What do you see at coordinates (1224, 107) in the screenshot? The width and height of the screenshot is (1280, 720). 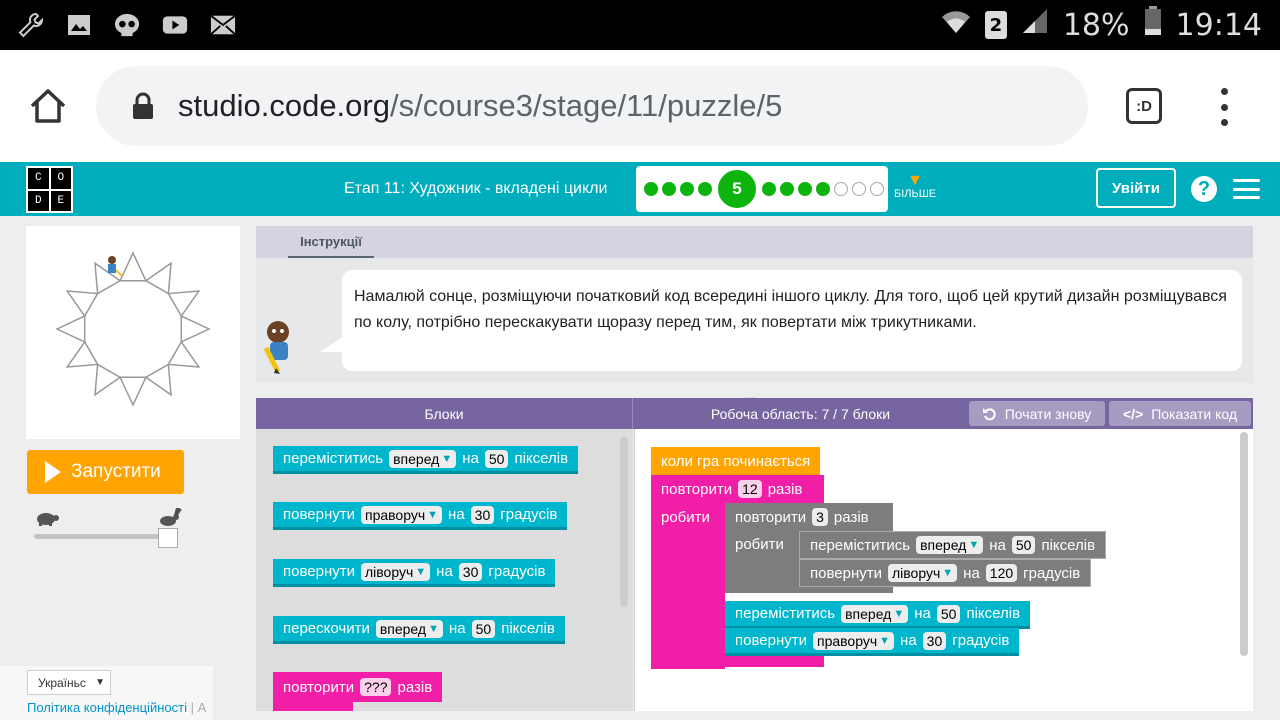 I see `browser-menu-icon` at bounding box center [1224, 107].